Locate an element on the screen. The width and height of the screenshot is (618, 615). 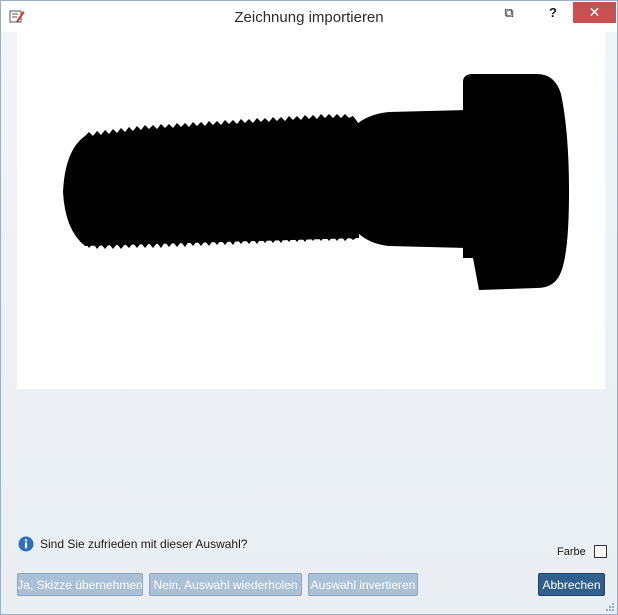
close-button: ✕ is located at coordinates (594, 12).